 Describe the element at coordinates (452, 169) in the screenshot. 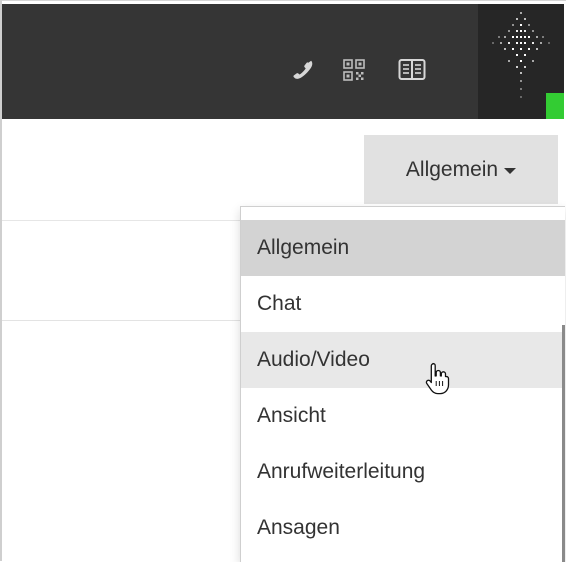

I see `dropdown-selected-label: Allgemein` at that location.